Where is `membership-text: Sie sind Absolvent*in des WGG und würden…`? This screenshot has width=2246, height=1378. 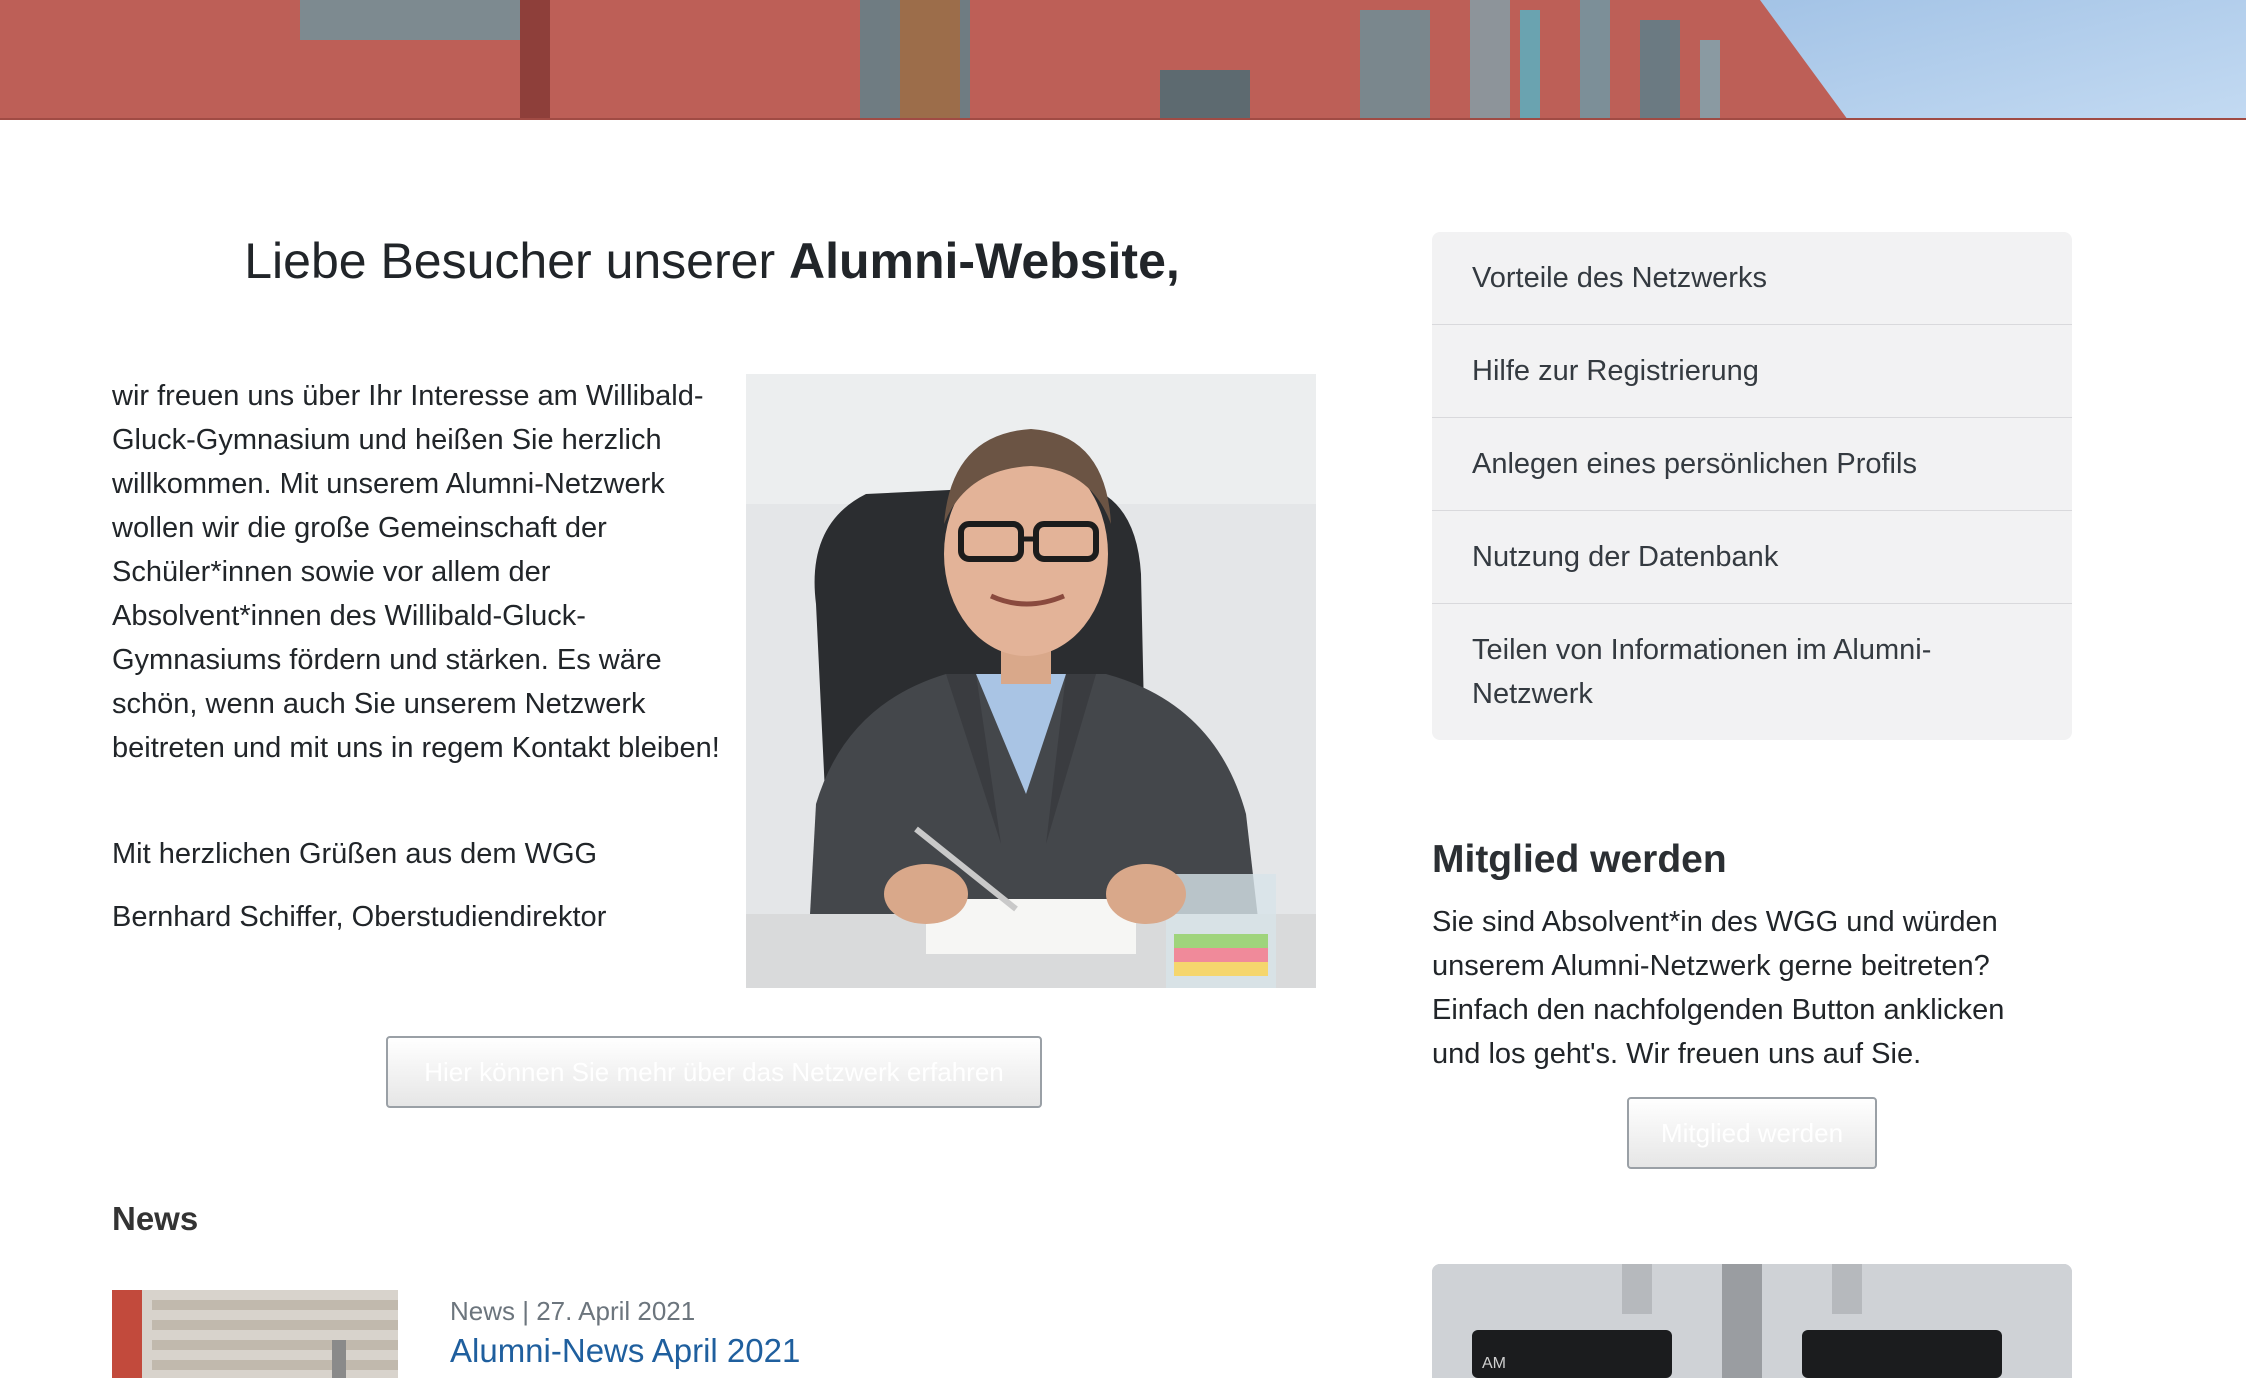 membership-text: Sie sind Absolvent*in des WGG und würden… is located at coordinates (1718, 988).